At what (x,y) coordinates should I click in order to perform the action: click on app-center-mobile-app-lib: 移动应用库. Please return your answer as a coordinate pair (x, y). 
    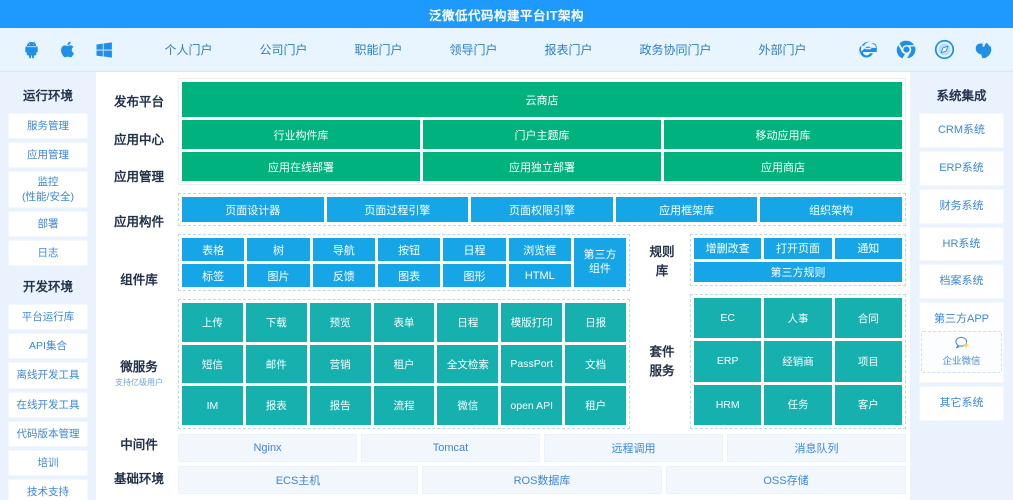
    Looking at the image, I should click on (783, 134).